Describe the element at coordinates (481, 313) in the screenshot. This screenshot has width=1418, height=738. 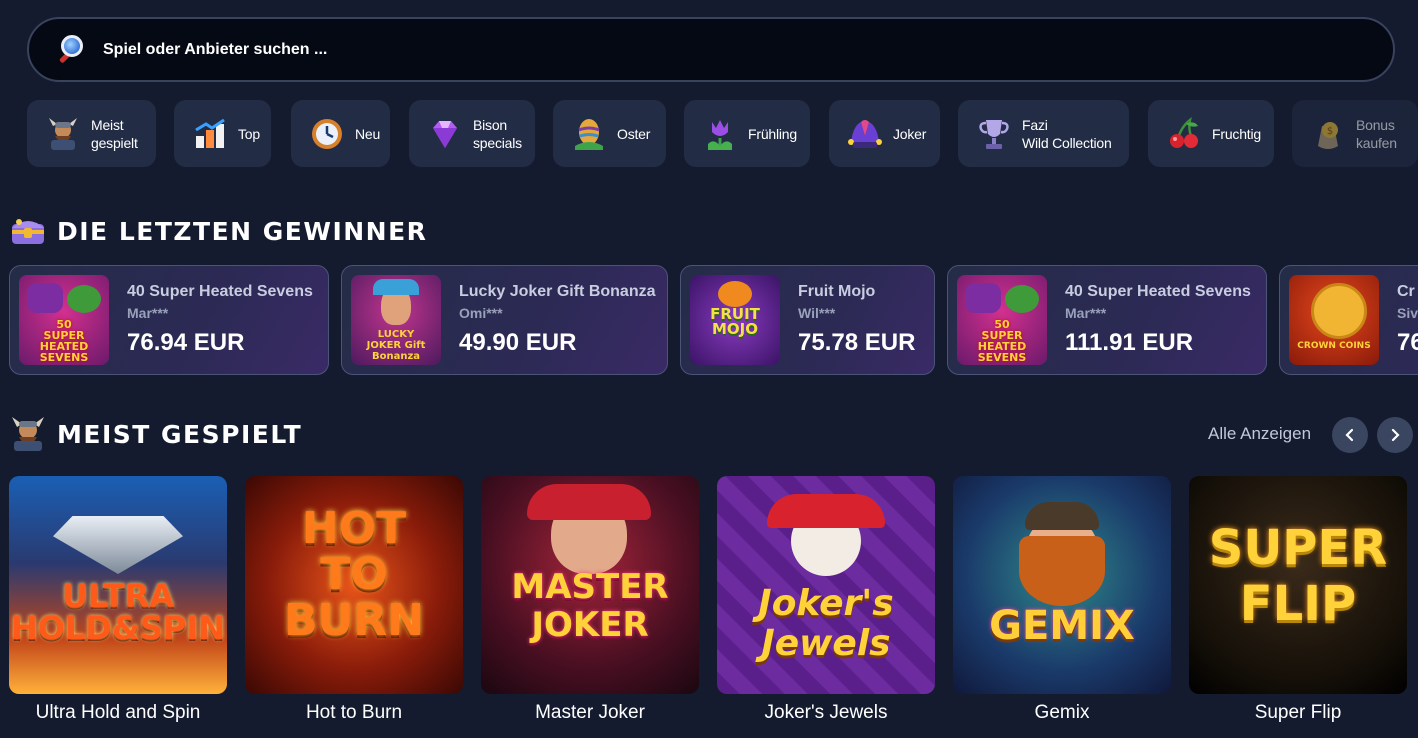
I see `winner-user: Omi***` at that location.